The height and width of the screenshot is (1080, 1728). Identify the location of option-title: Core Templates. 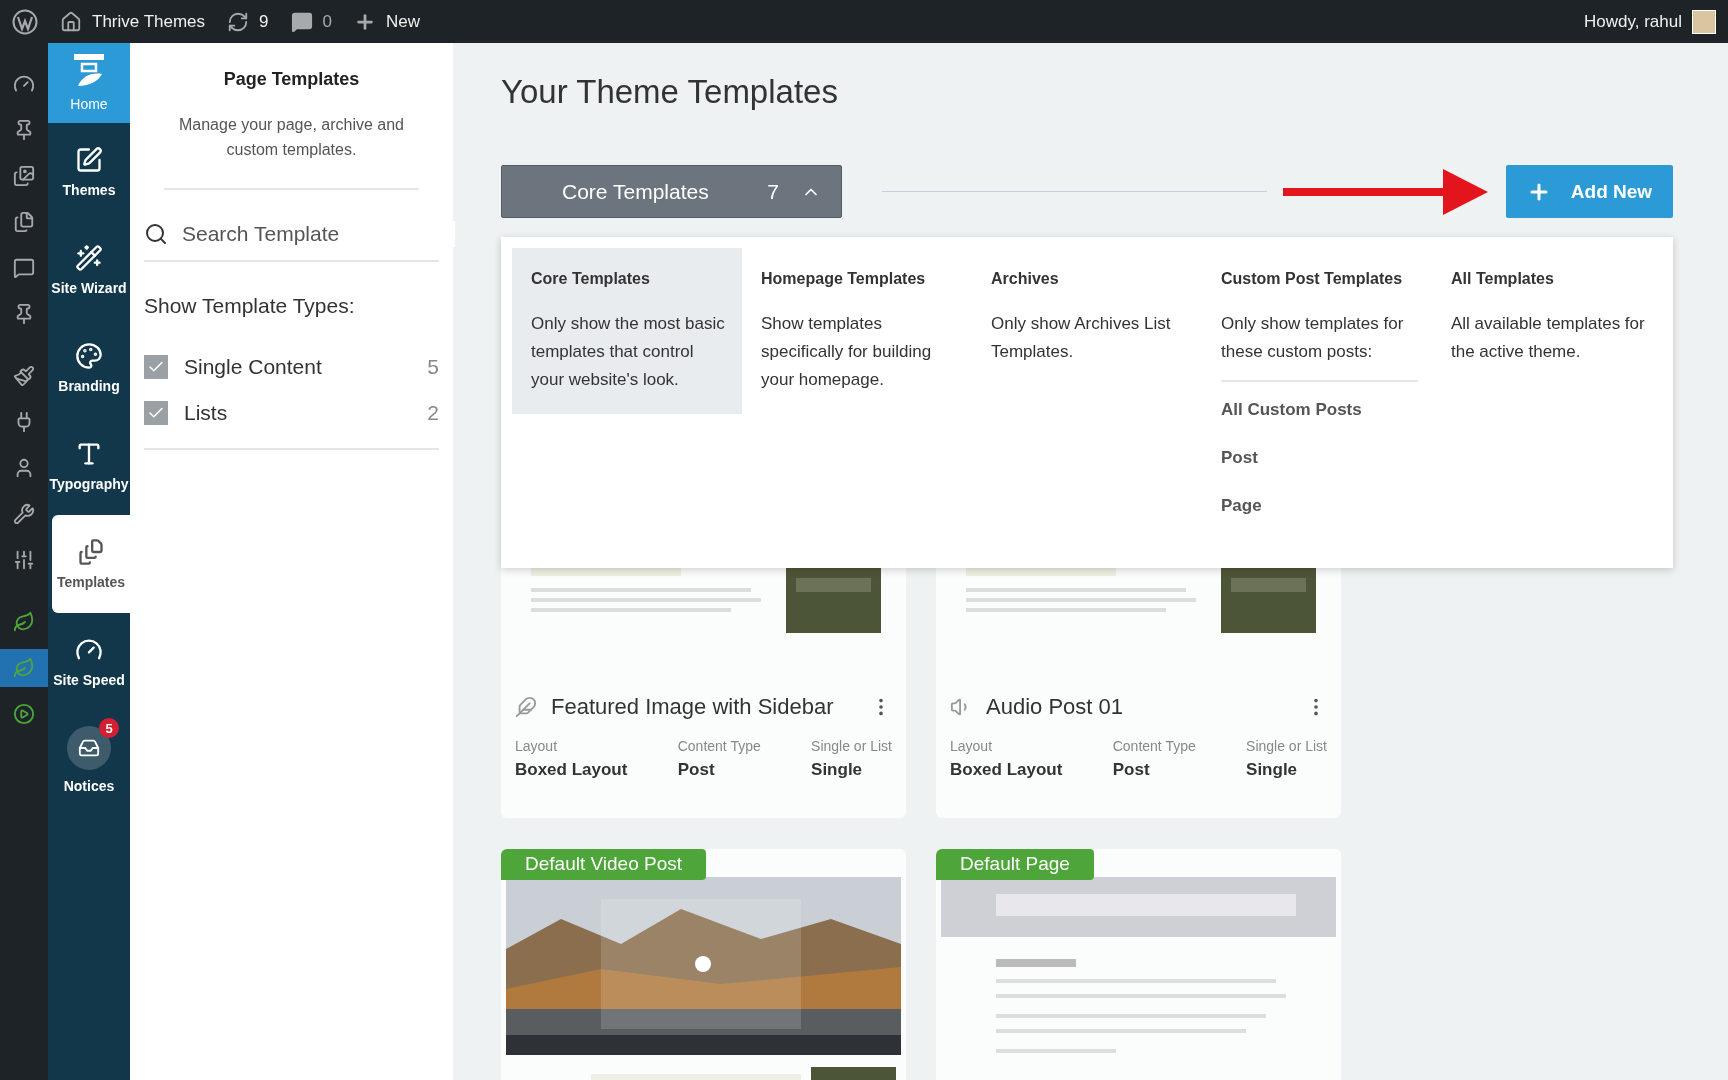
(591, 279).